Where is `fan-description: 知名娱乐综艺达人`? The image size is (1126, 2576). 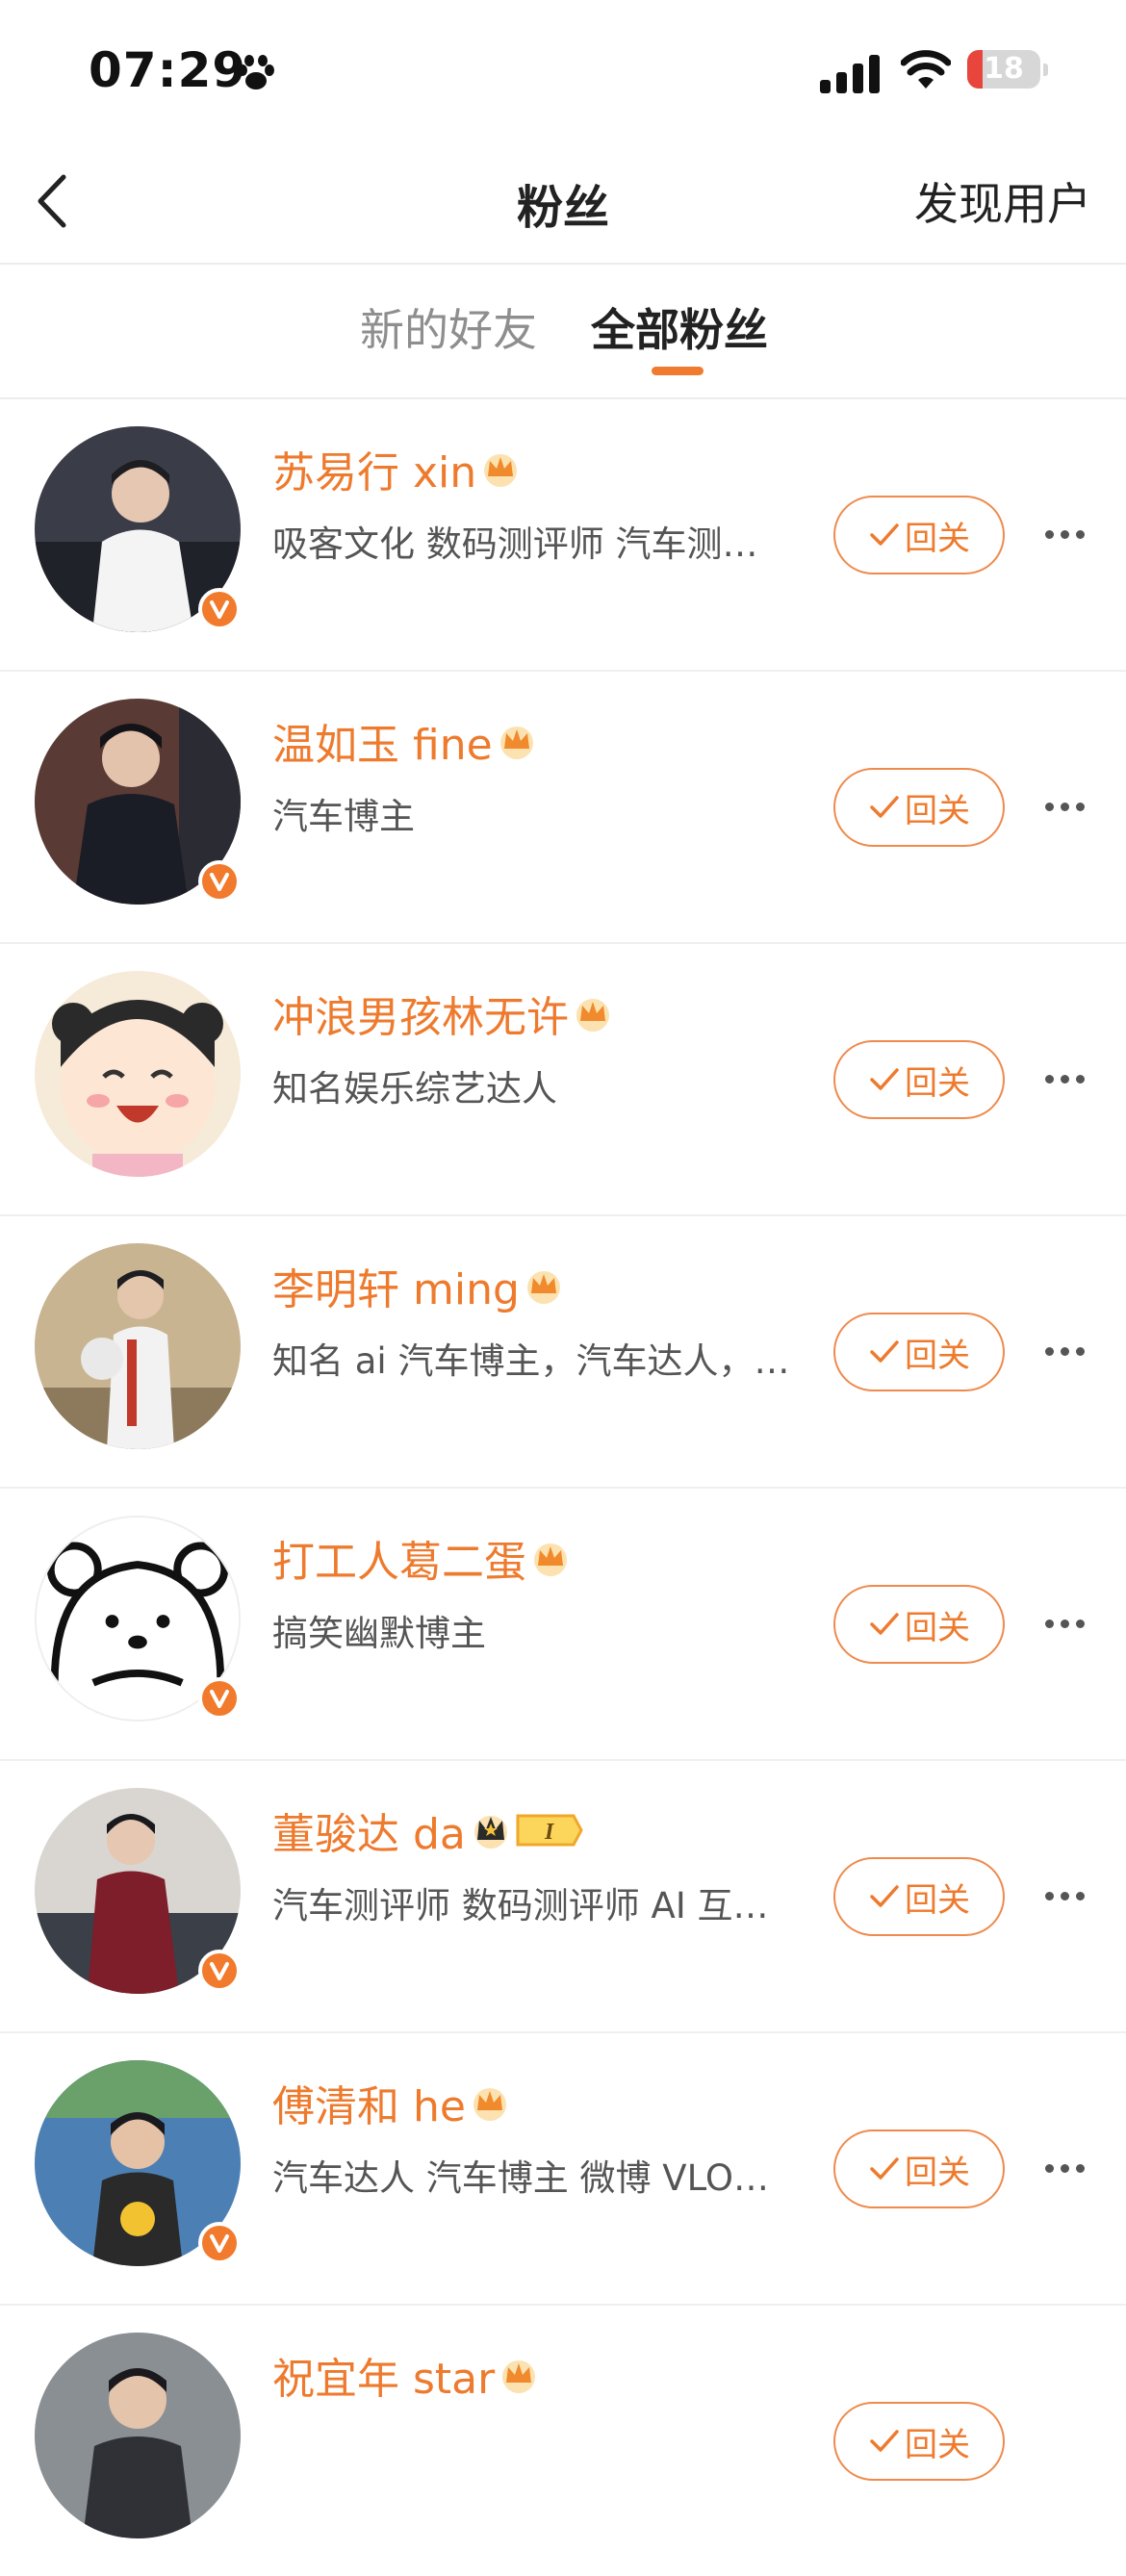
fan-description: 知名娱乐综艺达人 is located at coordinates (415, 1088).